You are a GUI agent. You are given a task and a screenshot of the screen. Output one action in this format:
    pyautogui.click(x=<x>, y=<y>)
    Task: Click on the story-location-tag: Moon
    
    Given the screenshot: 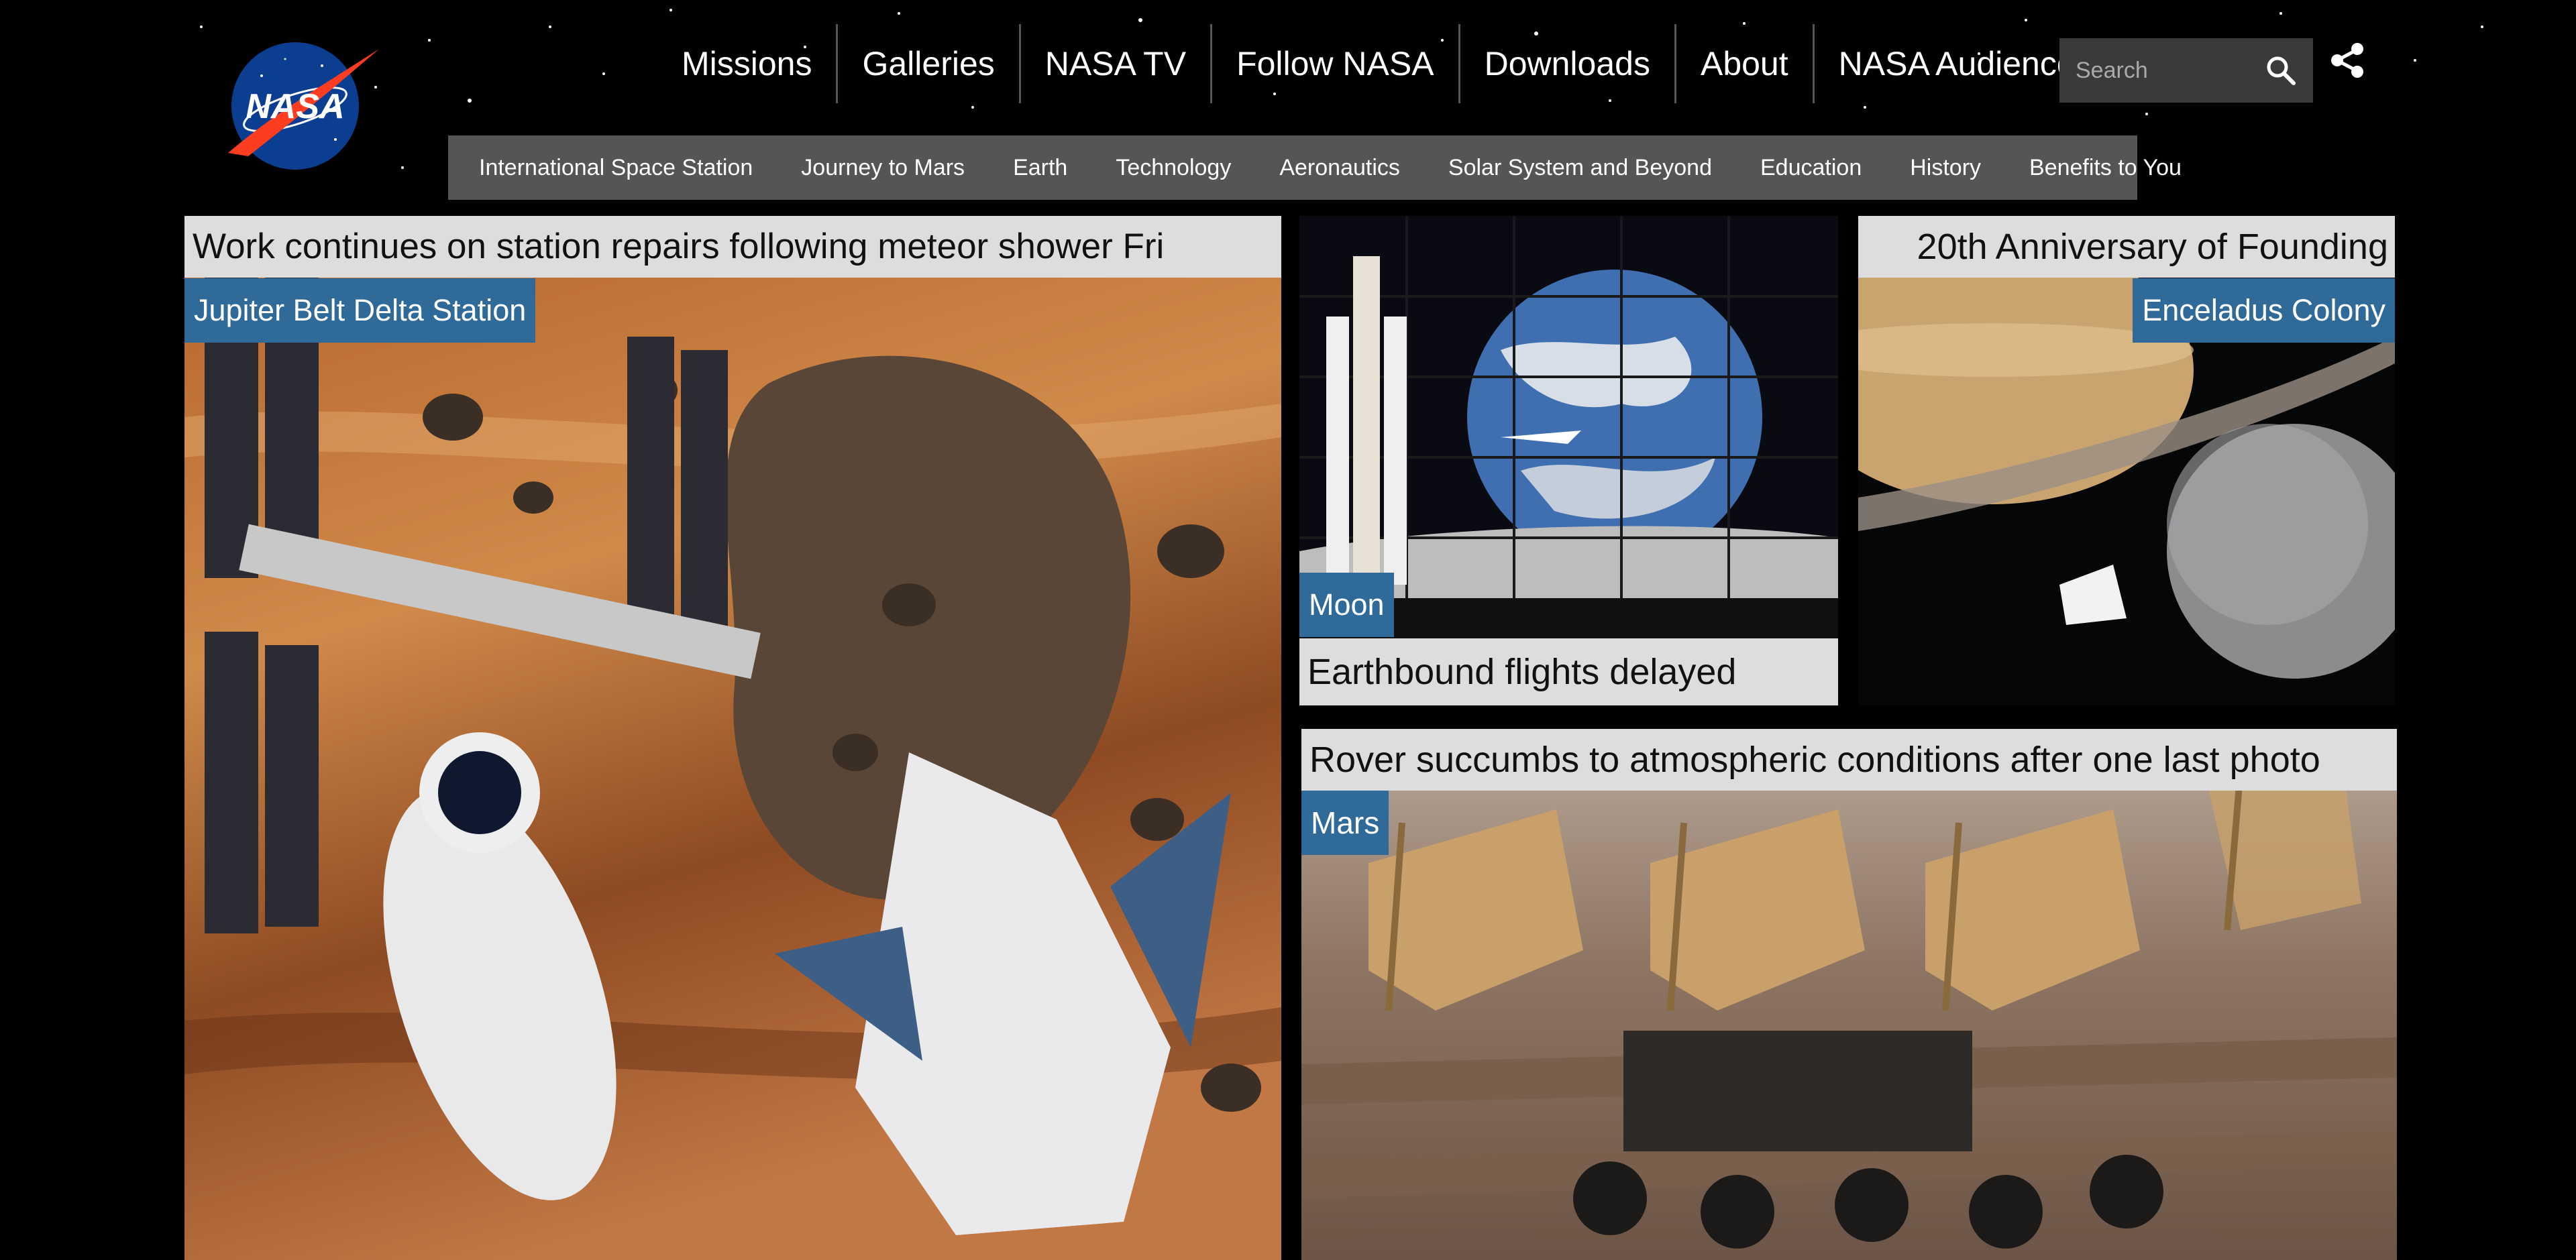 What is the action you would take?
    pyautogui.click(x=1346, y=605)
    